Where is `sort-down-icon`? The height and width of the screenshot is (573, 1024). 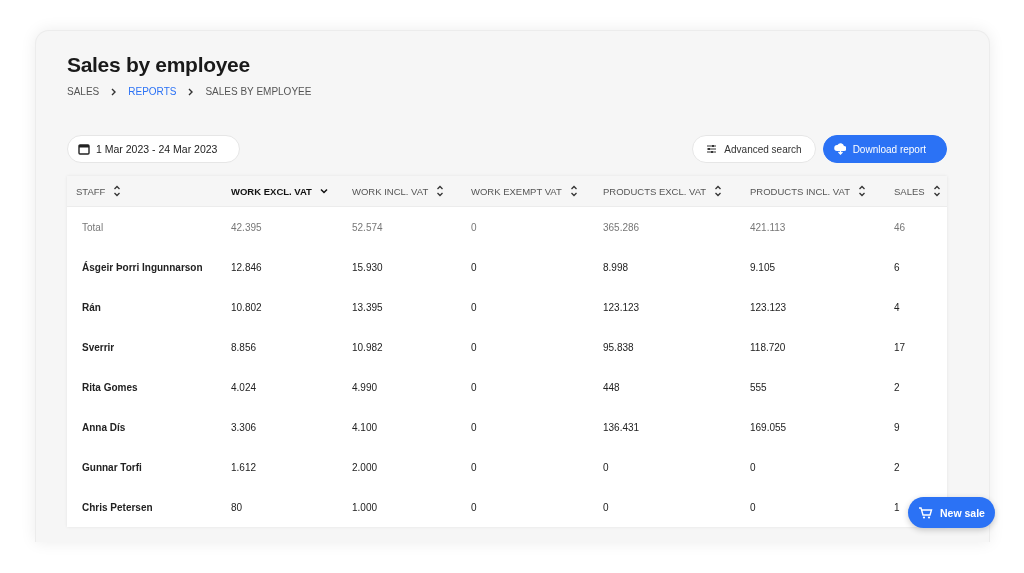 sort-down-icon is located at coordinates (323, 191).